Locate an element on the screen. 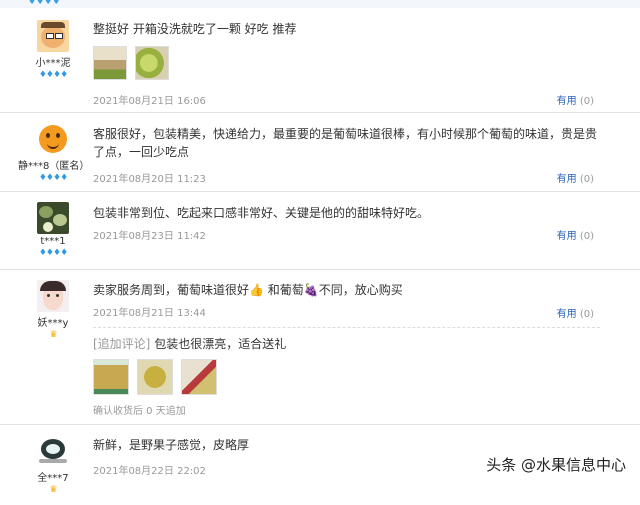  reviewer-name: t***1 is located at coordinates (53, 241).